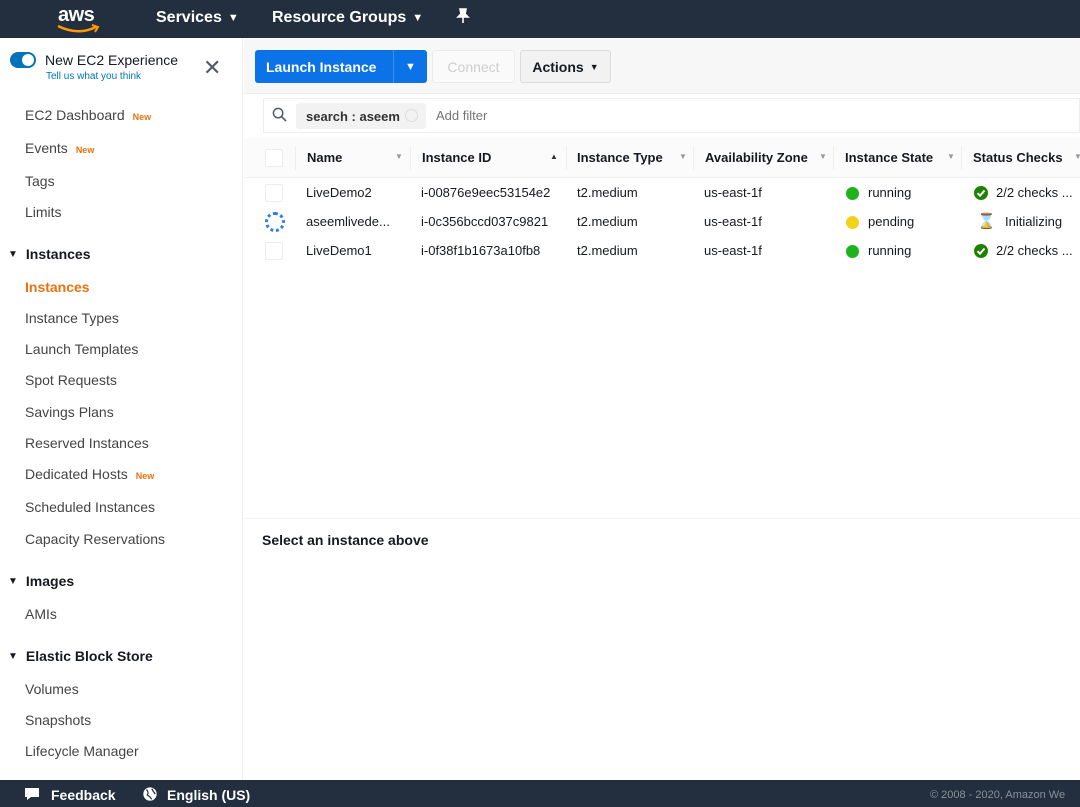  What do you see at coordinates (58, 720) in the screenshot?
I see `sidebar-item-snapshots: Snapshots` at bounding box center [58, 720].